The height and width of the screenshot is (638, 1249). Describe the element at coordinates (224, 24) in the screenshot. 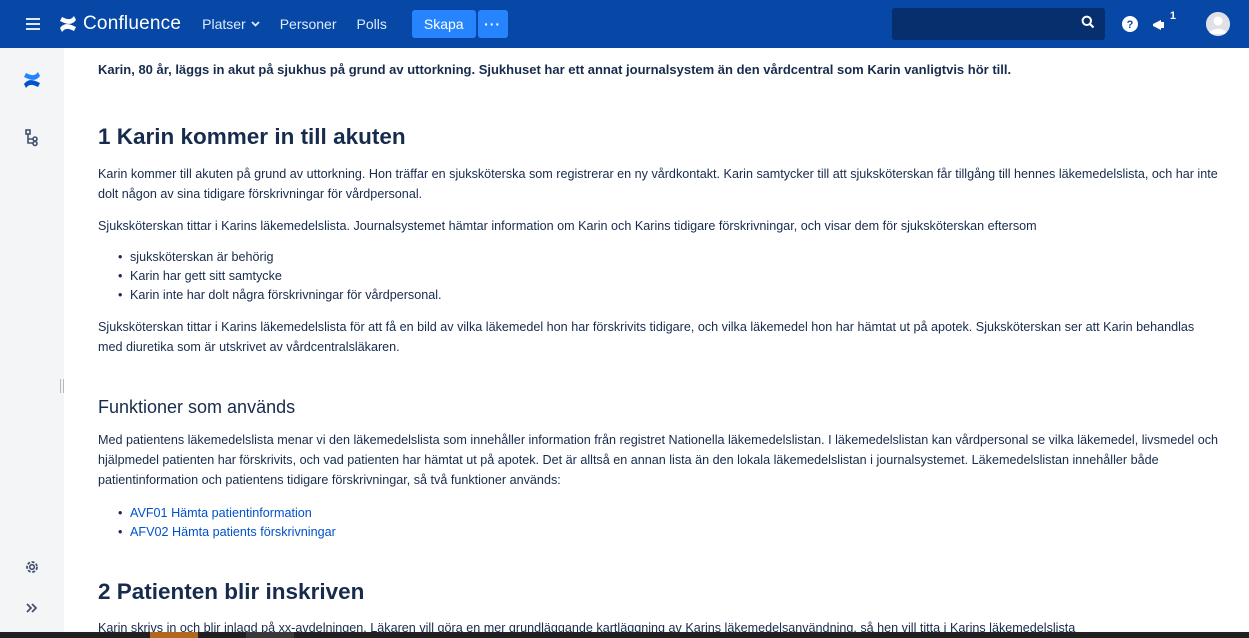

I see `nav-platser-label: Platser` at that location.